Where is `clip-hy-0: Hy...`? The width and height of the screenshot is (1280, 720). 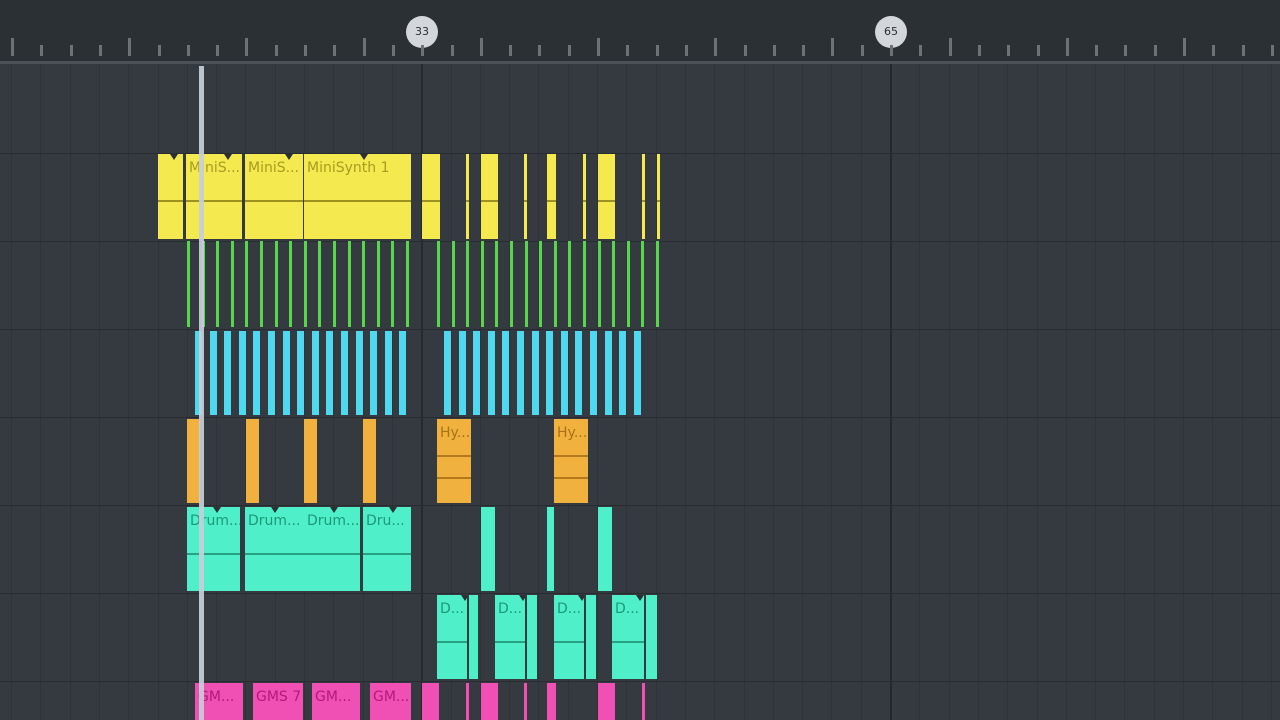 clip-hy-0: Hy... is located at coordinates (454, 461).